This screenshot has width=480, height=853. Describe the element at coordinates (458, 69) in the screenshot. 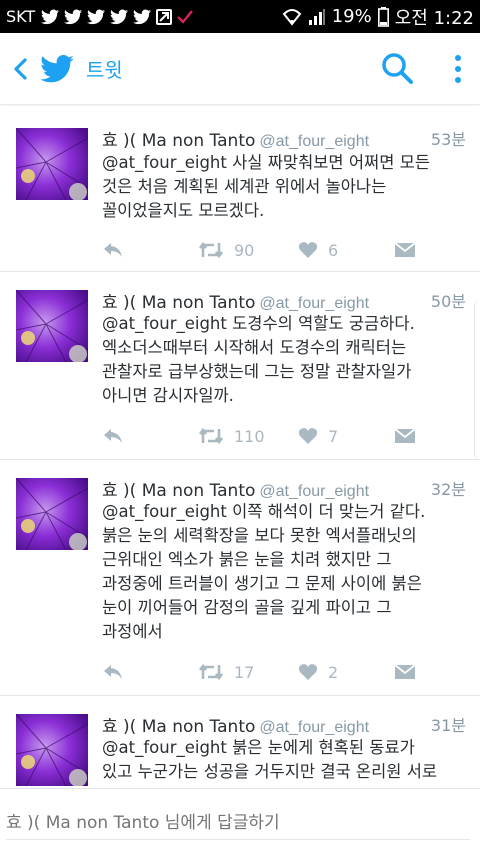

I see `more-options-button` at that location.